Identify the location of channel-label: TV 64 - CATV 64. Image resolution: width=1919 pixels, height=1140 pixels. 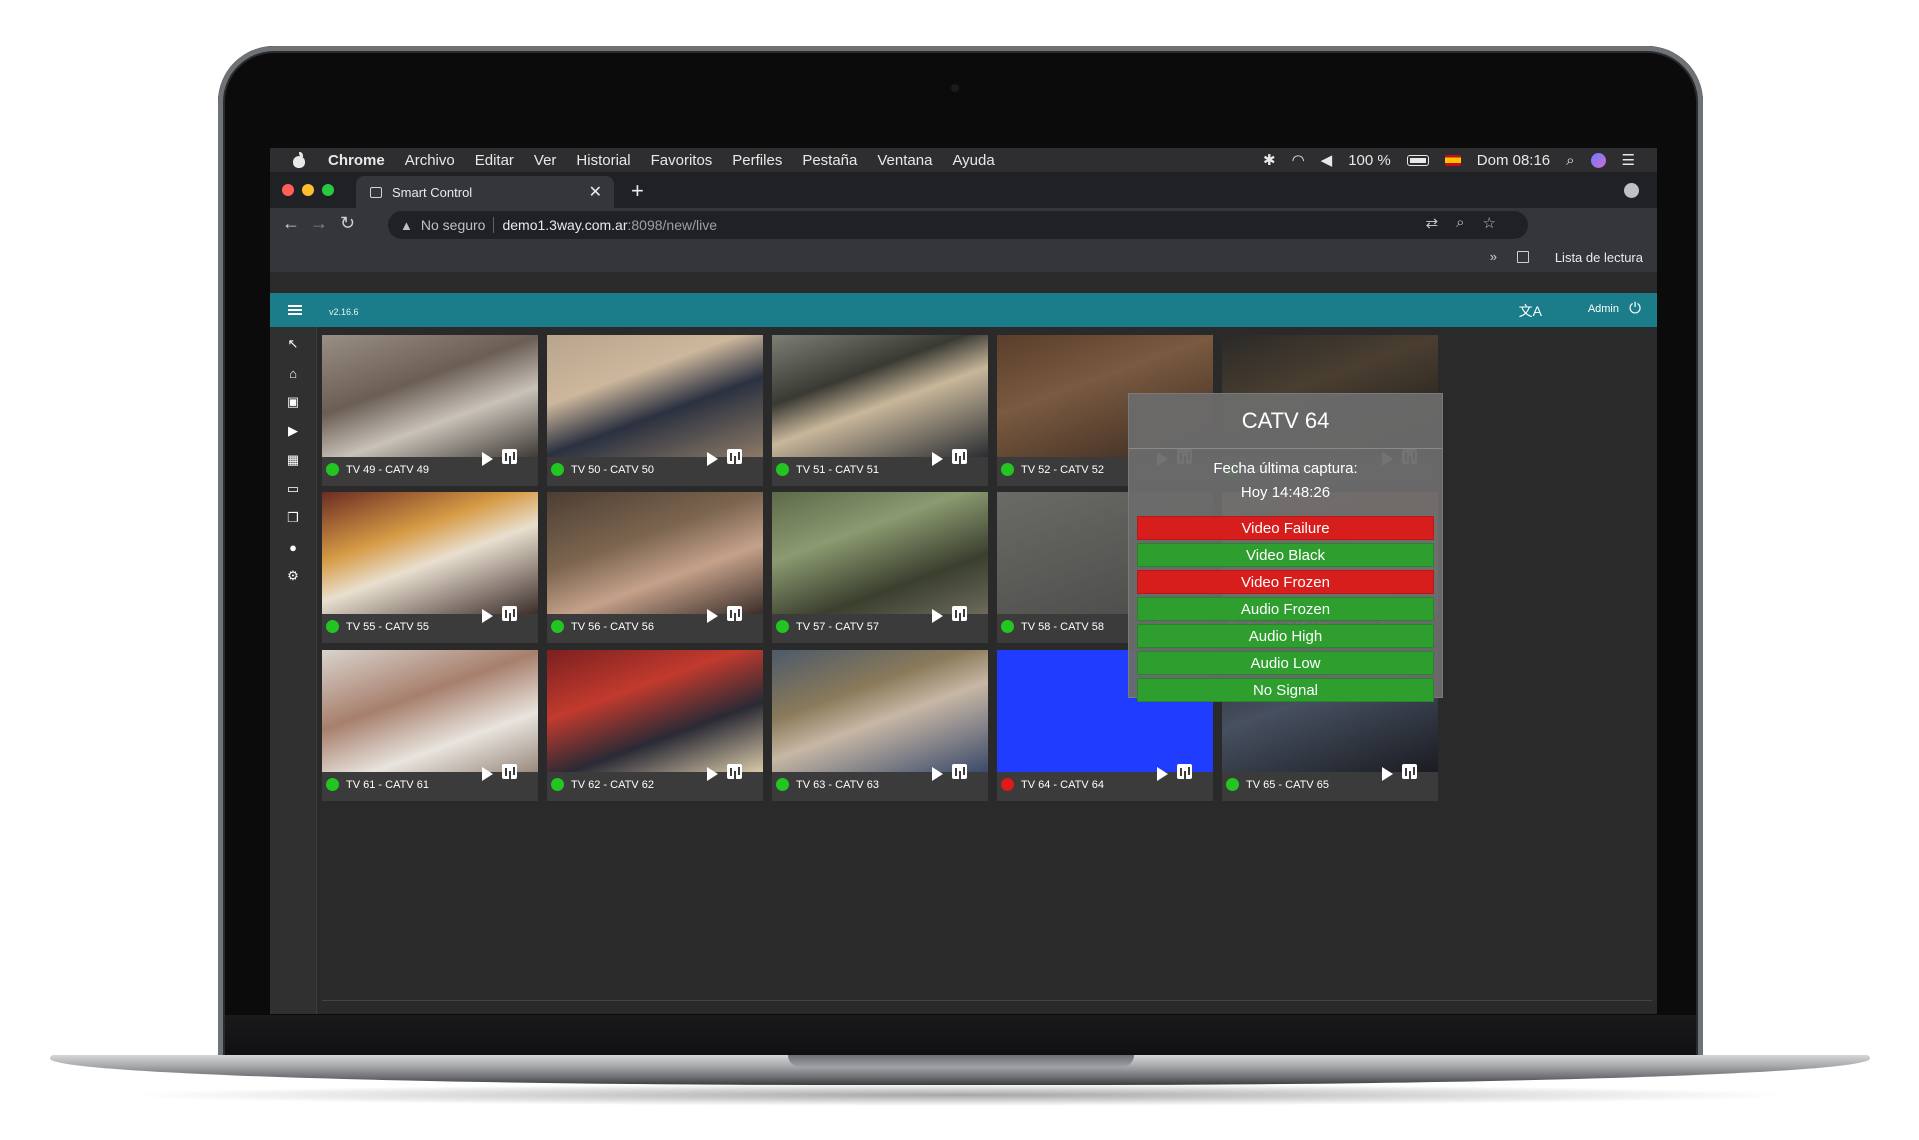
(1062, 785).